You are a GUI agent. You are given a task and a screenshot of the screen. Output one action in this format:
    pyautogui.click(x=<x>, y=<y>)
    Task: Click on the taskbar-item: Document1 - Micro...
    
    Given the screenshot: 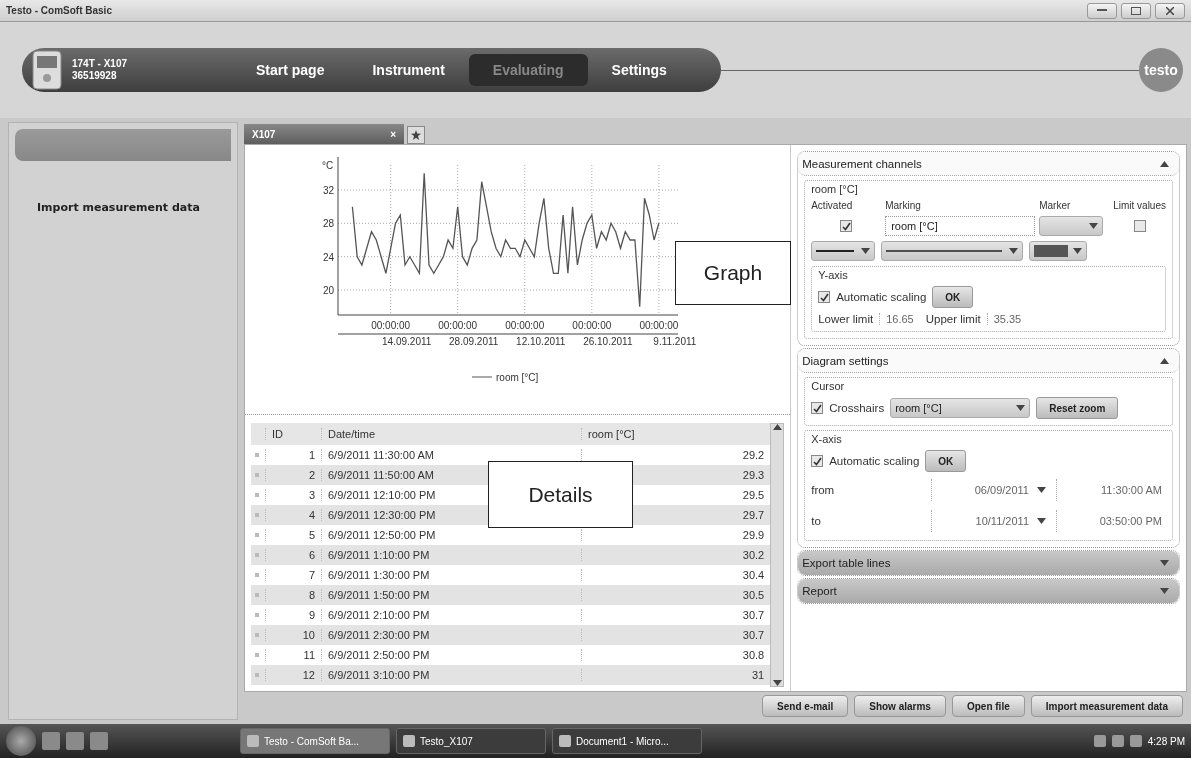 What is the action you would take?
    pyautogui.click(x=627, y=741)
    